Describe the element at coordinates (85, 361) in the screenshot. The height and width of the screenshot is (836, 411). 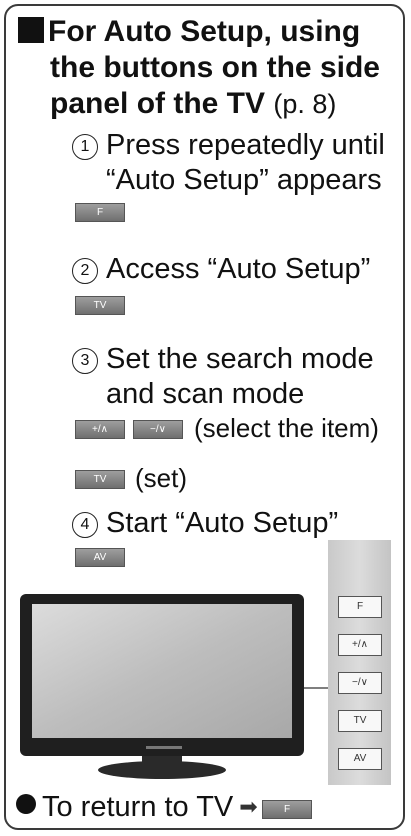
I see `step-number-3: 3` at that location.